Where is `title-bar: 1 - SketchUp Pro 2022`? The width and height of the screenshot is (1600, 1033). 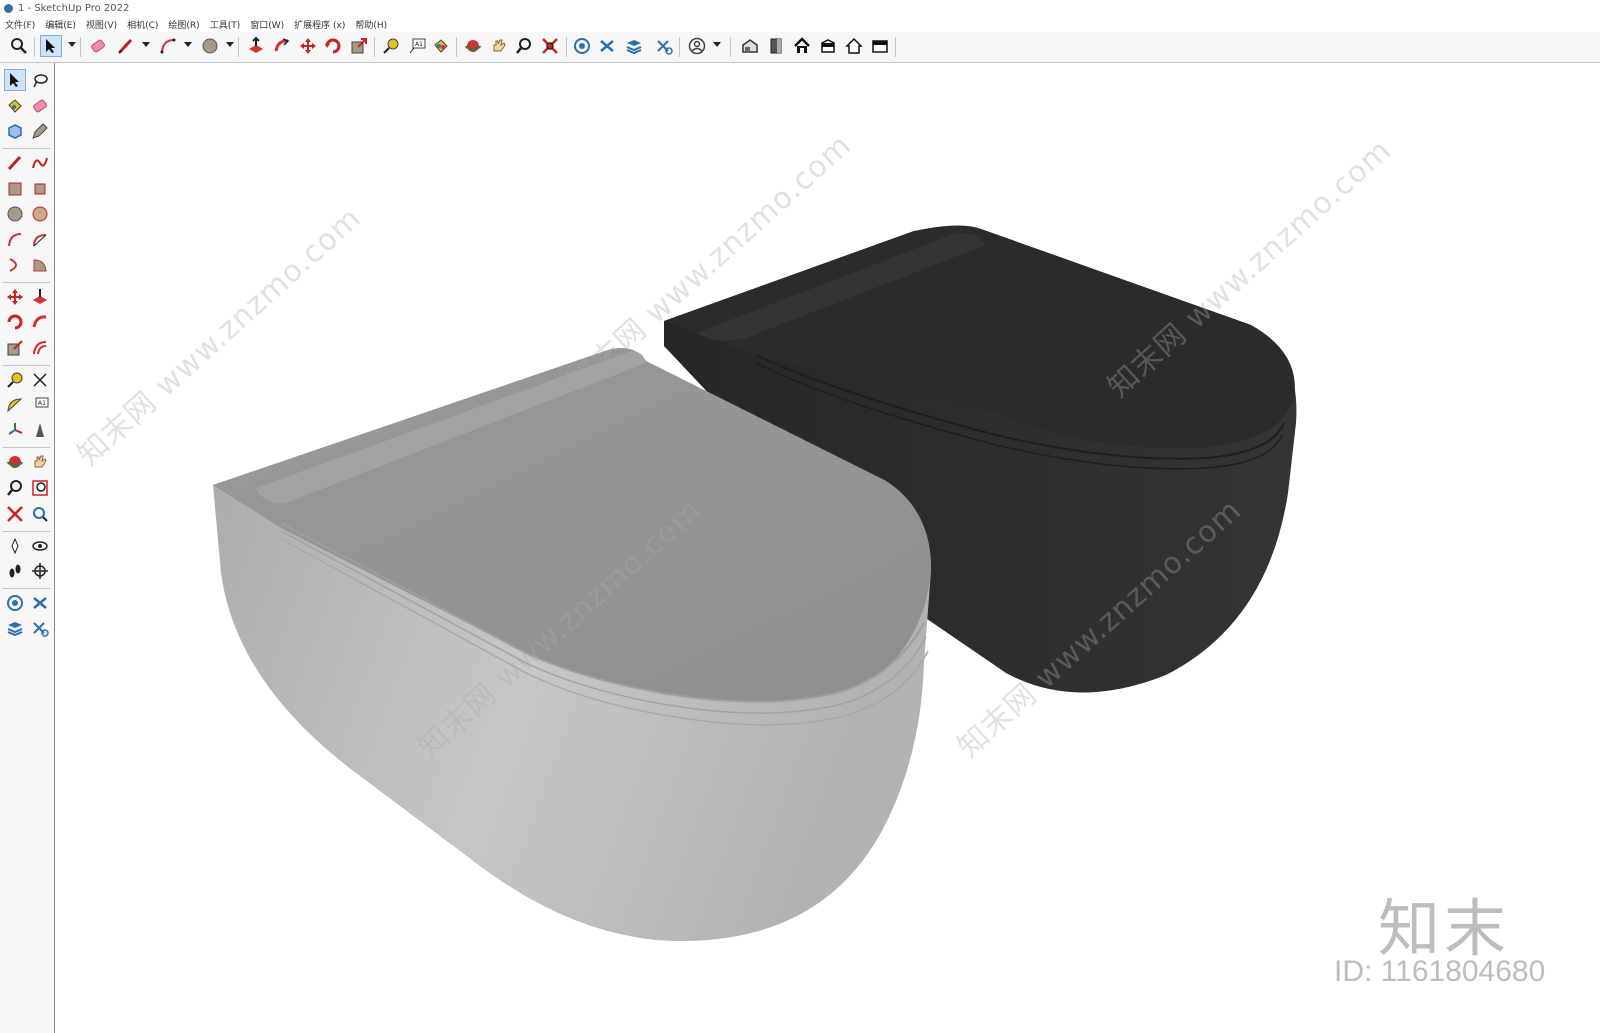 title-bar: 1 - SketchUp Pro 2022 is located at coordinates (800, 8).